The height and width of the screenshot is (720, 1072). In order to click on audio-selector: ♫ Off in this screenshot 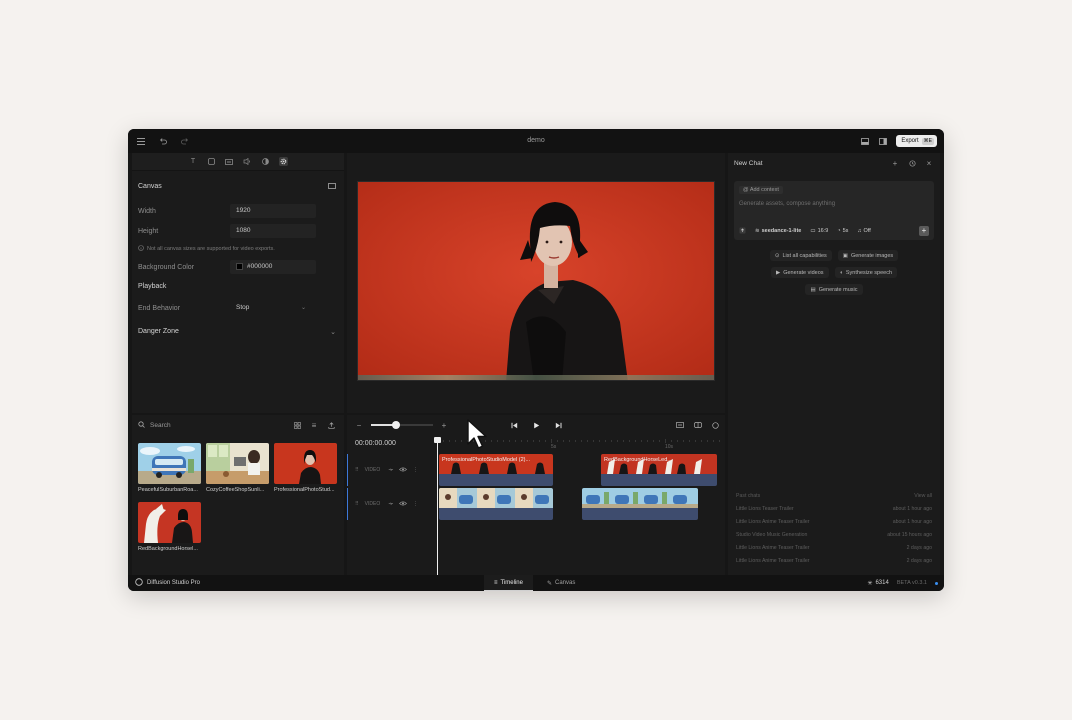, I will do `click(863, 231)`.